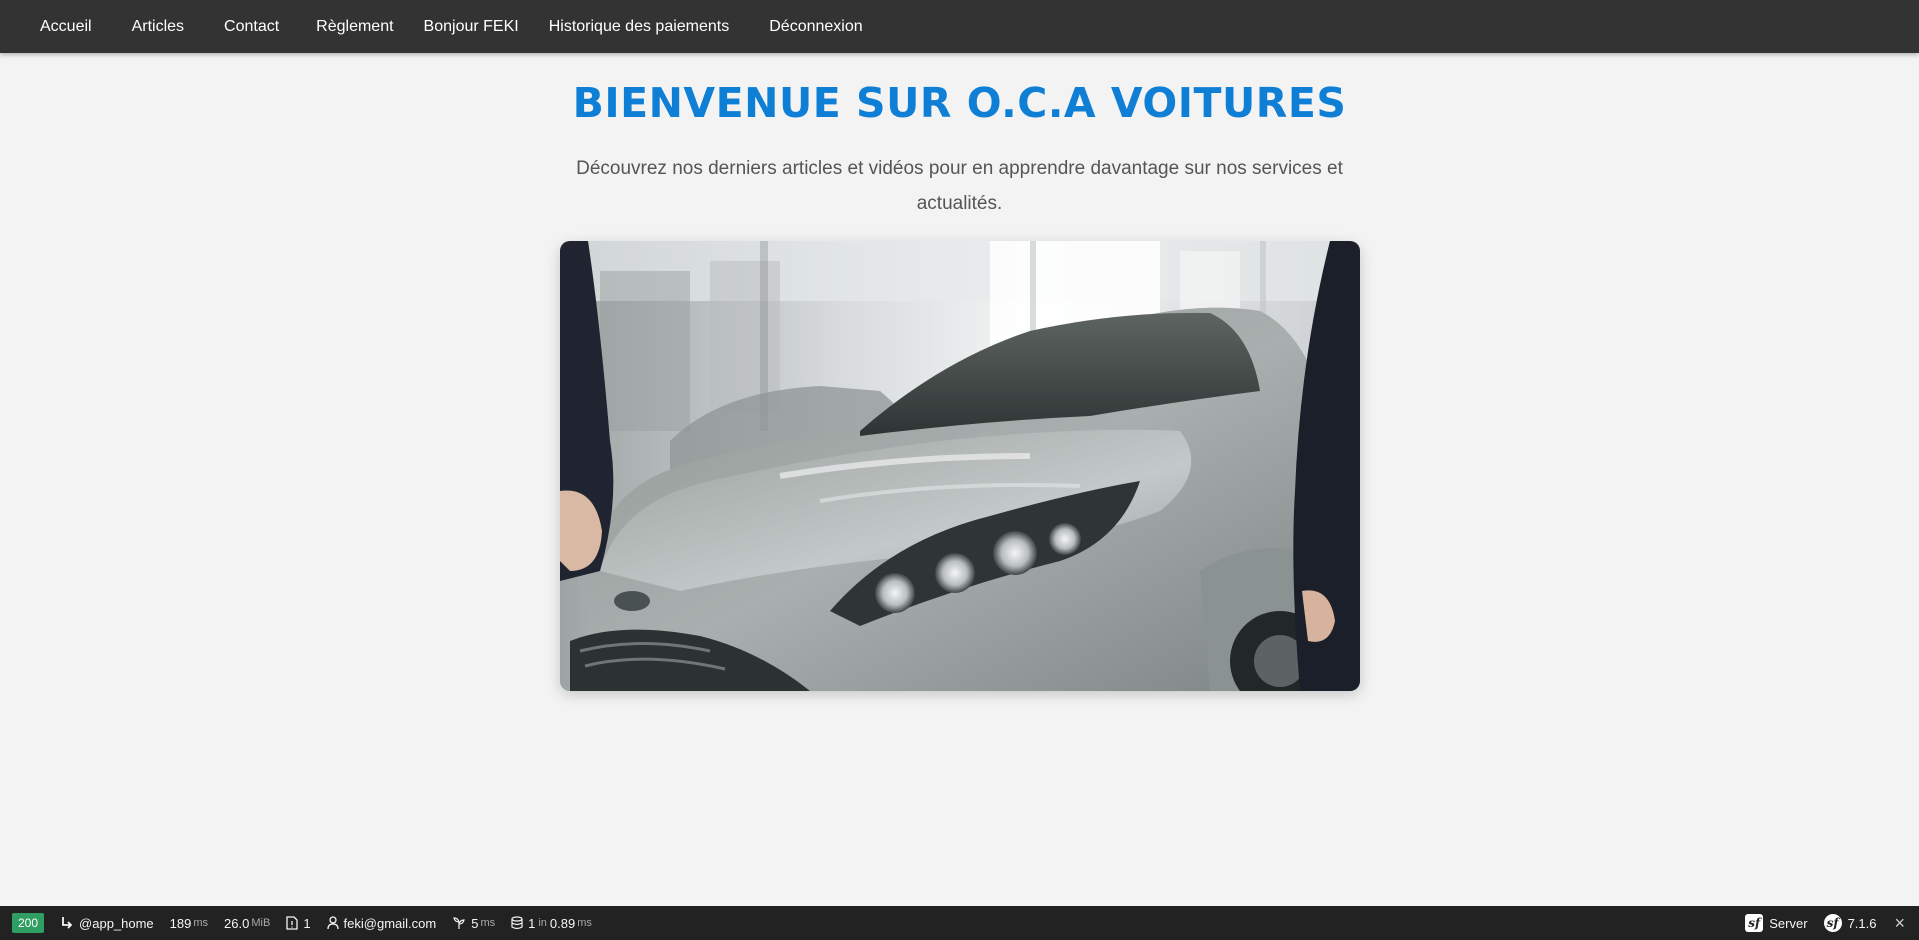 This screenshot has height=940, width=1919. Describe the element at coordinates (532, 923) in the screenshot. I see `db-queries: 1` at that location.